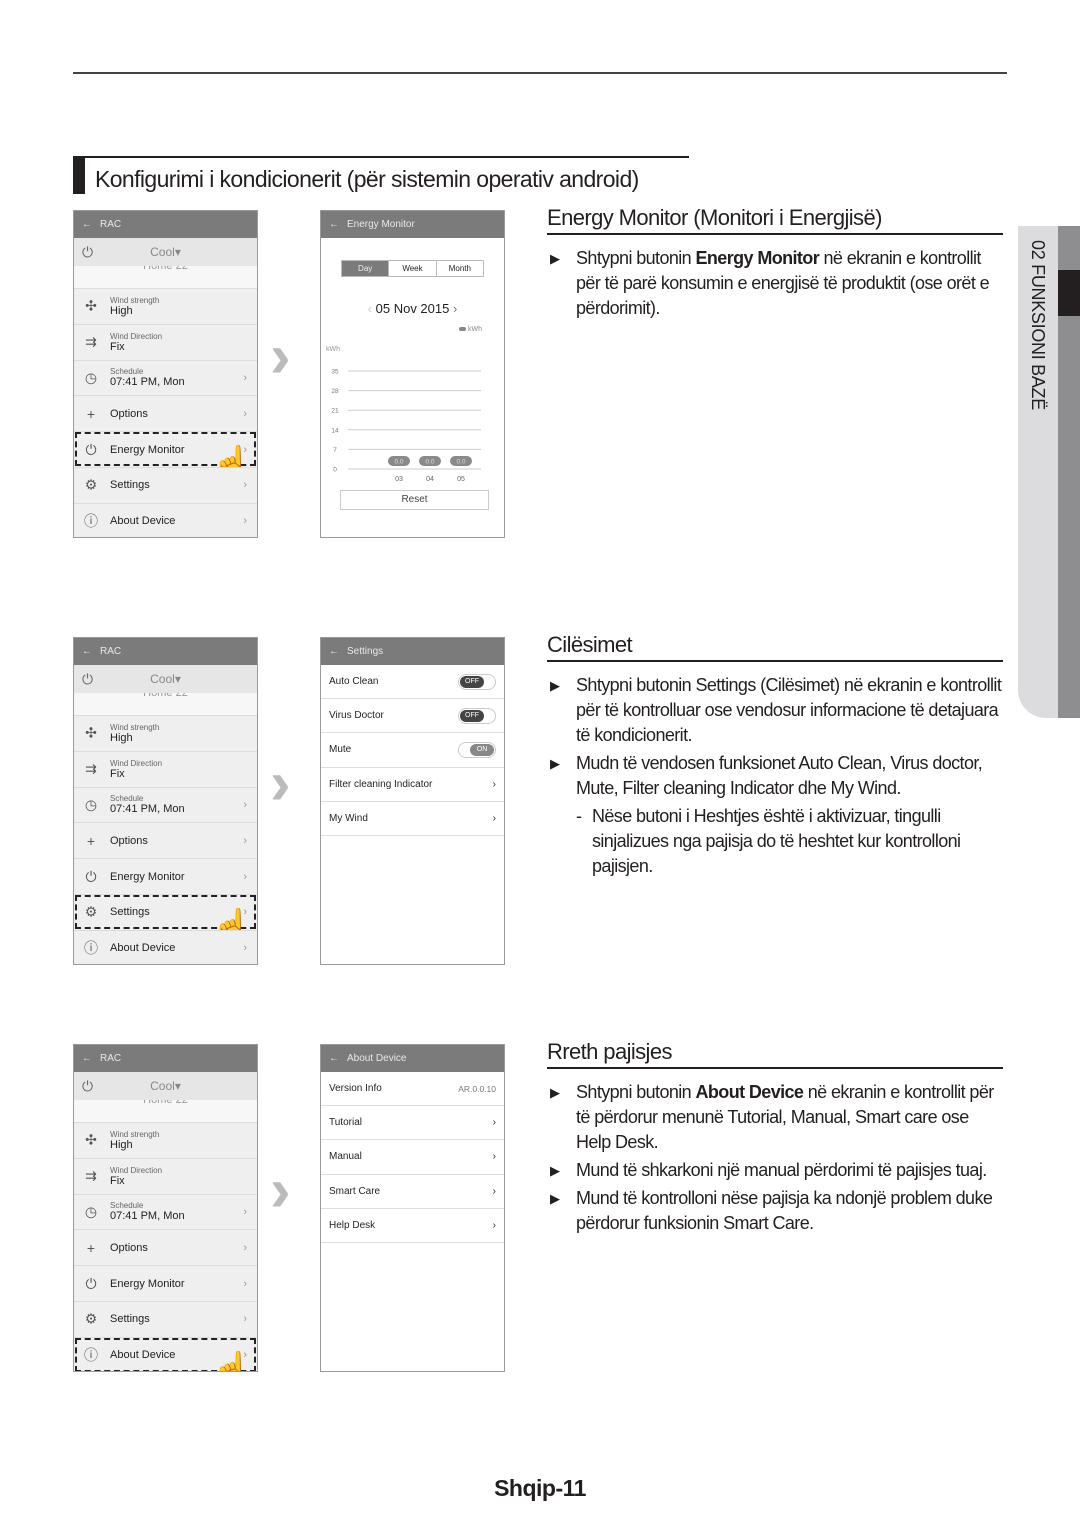 Image resolution: width=1080 pixels, height=1532 pixels. I want to click on y-tick-label: 7, so click(335, 450).